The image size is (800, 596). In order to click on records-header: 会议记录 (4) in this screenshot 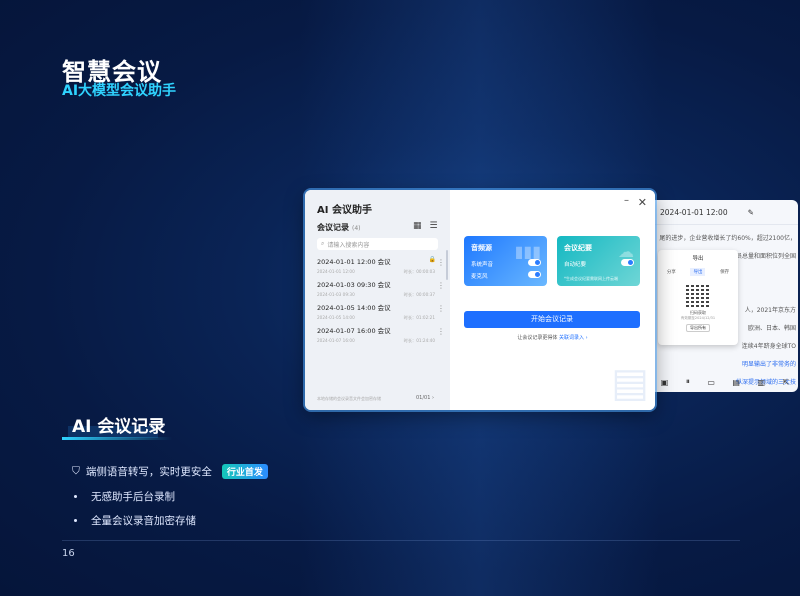, I will do `click(339, 227)`.